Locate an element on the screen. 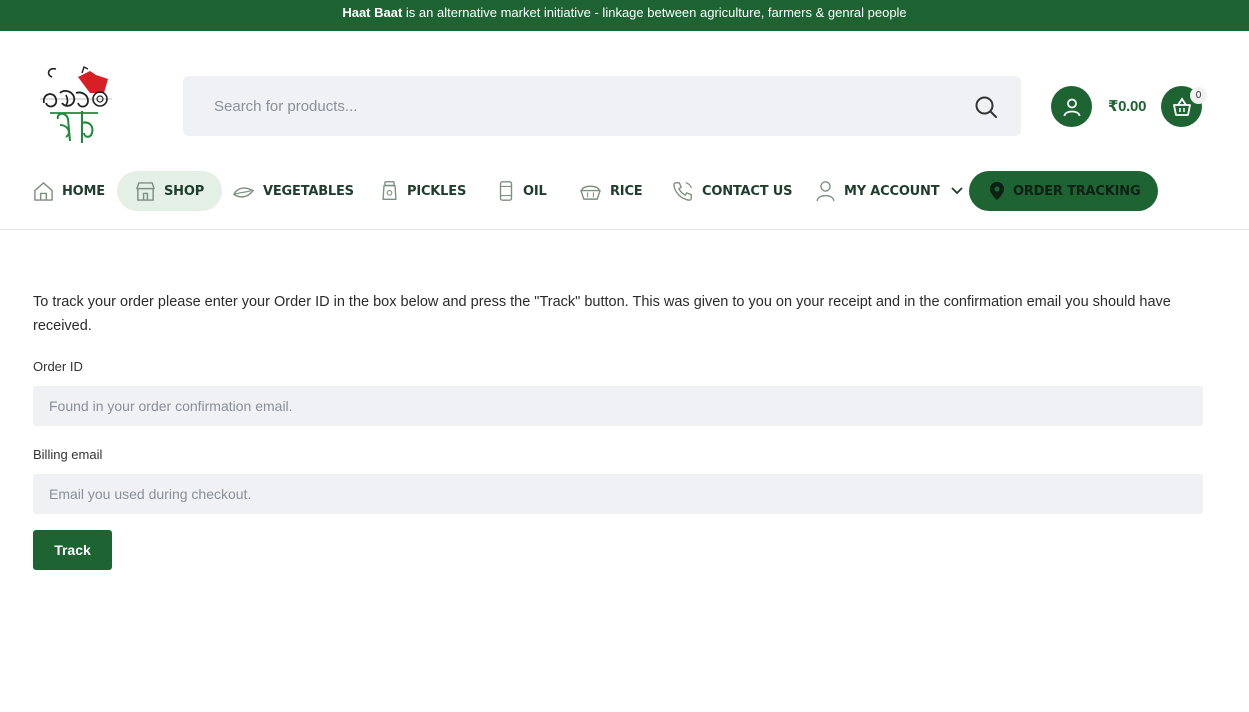 This screenshot has height=712, width=1249. nav-label-home: HOME is located at coordinates (83, 191).